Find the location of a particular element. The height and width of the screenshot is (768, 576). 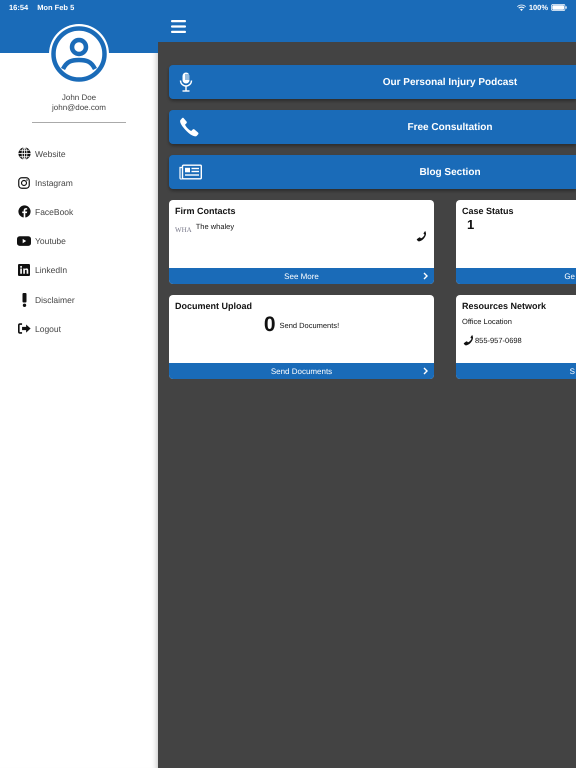

instagram-icon is located at coordinates (24, 182).